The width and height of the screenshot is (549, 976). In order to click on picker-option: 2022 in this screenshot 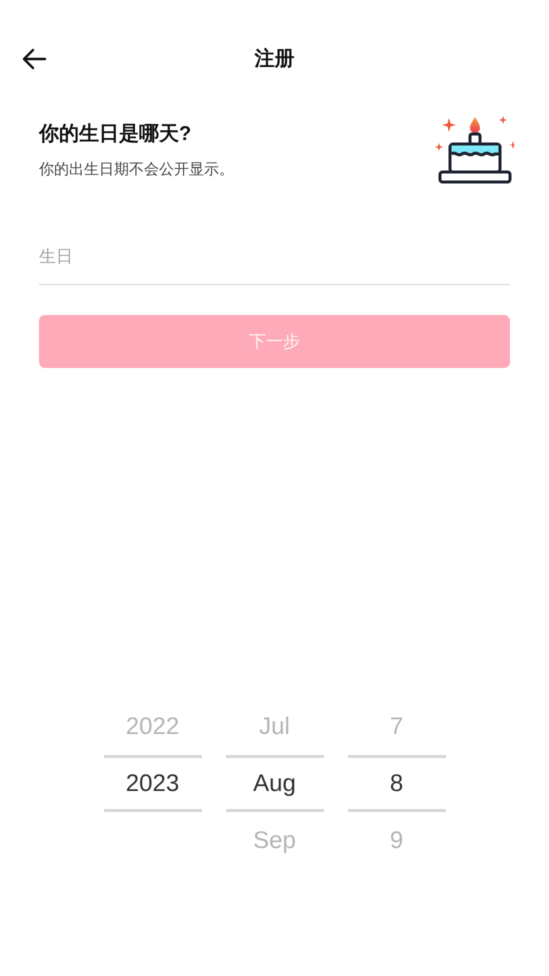, I will do `click(153, 726)`.